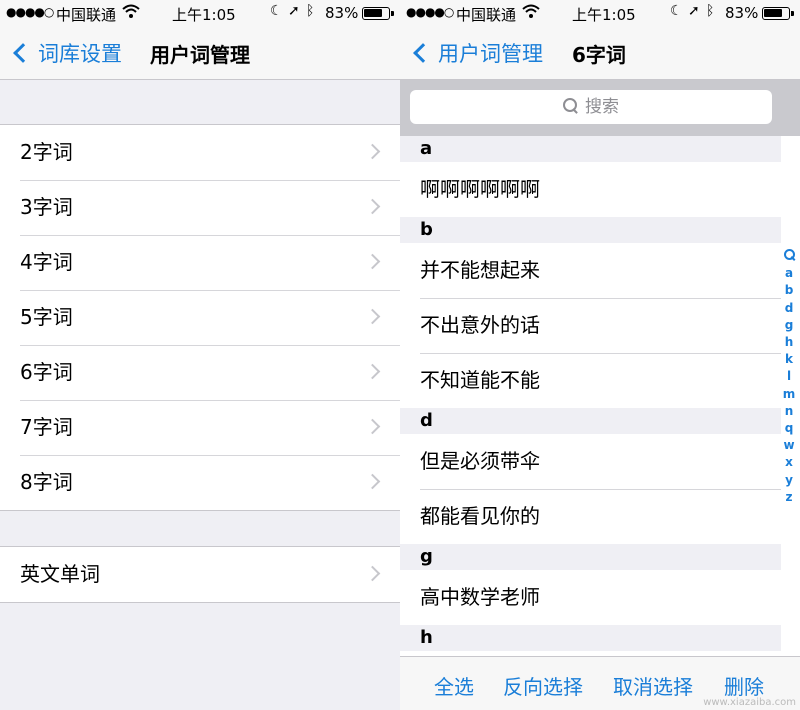 This screenshot has height=710, width=800. Describe the element at coordinates (590, 230) in the screenshot. I see `section-header-b: b` at that location.